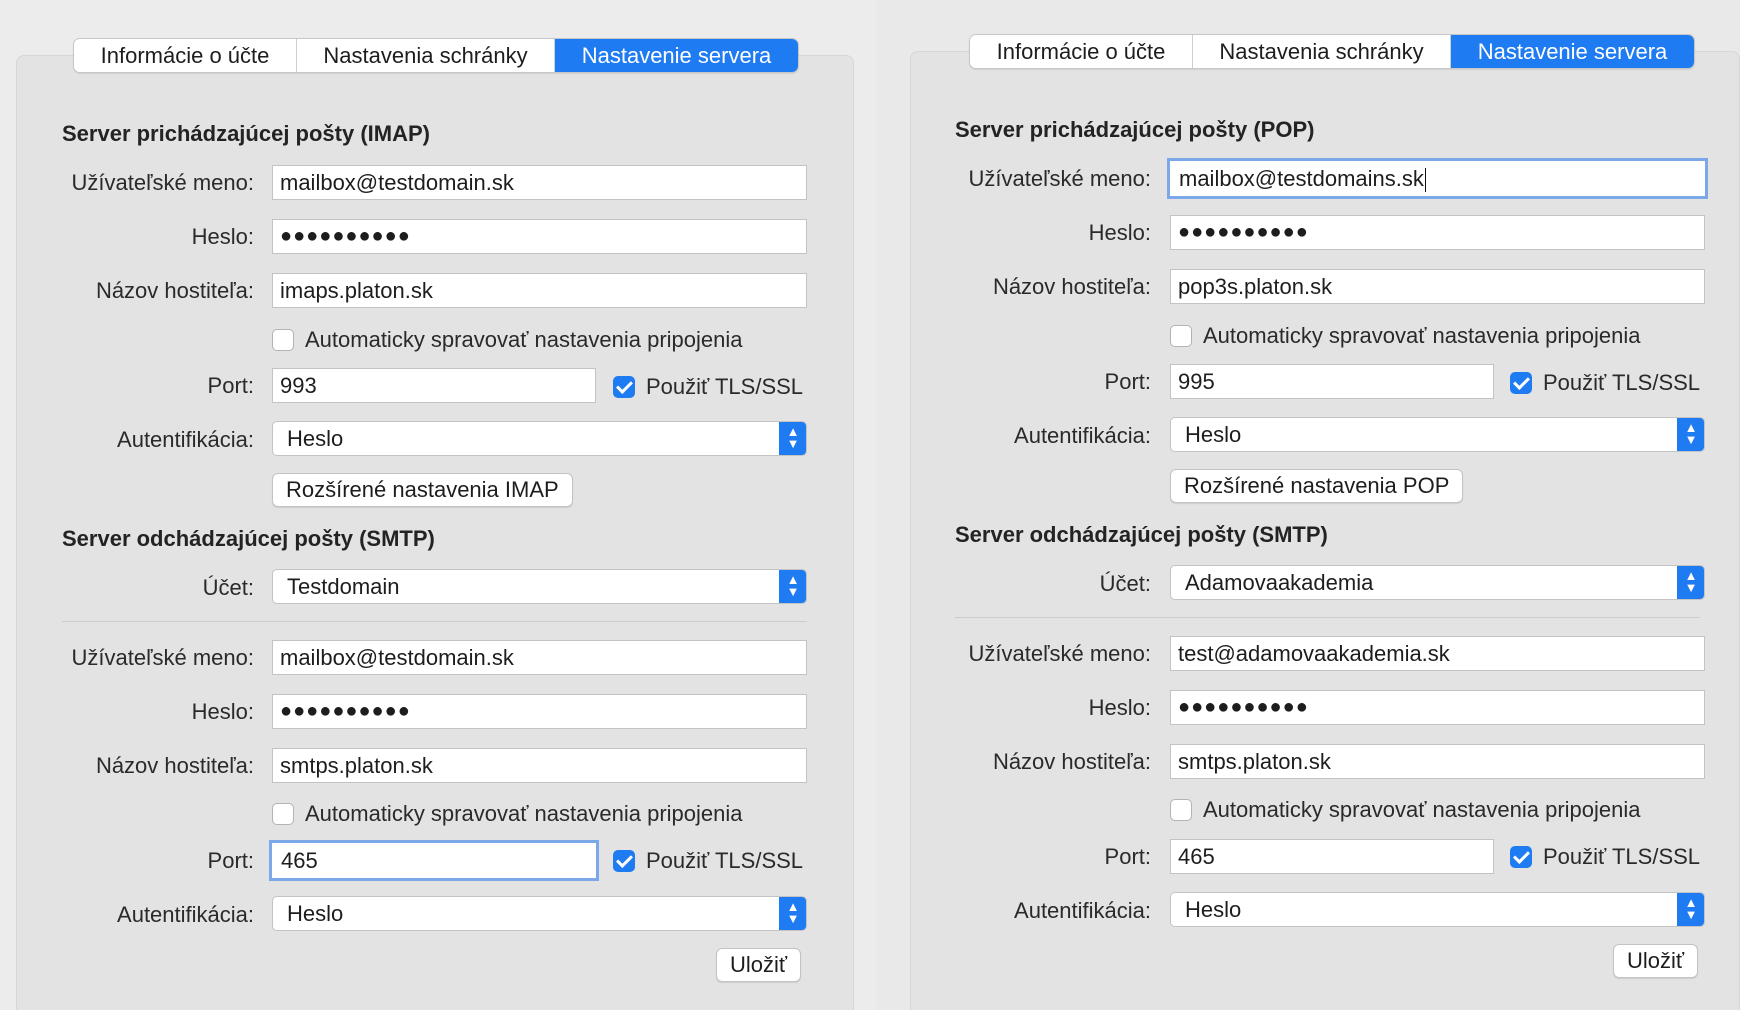  What do you see at coordinates (422, 490) in the screenshot?
I see `advanced-imap-button: Rozšírené nastavenia IMAP` at bounding box center [422, 490].